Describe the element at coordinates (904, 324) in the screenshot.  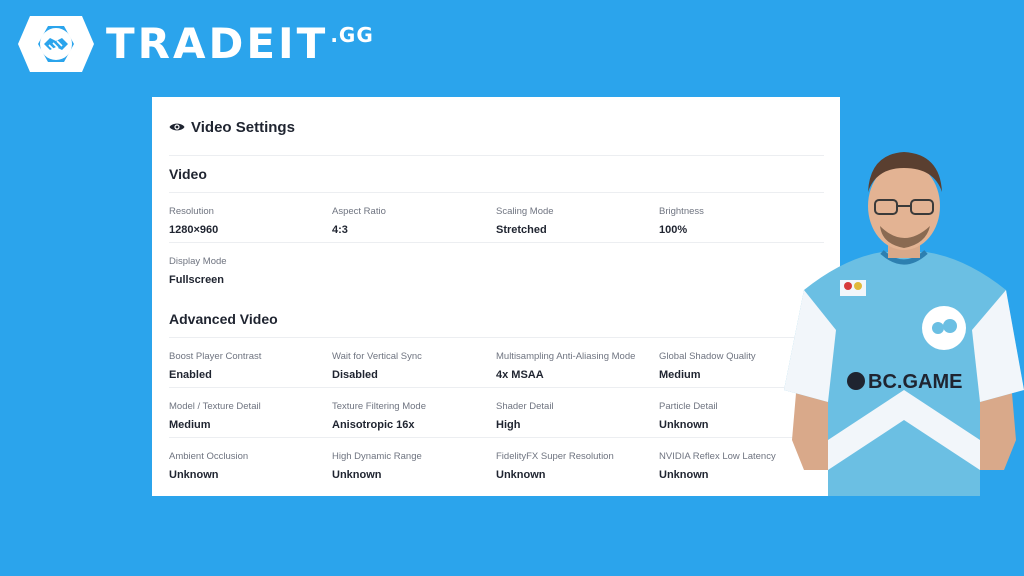
I see `player-photo: BC.GAME` at that location.